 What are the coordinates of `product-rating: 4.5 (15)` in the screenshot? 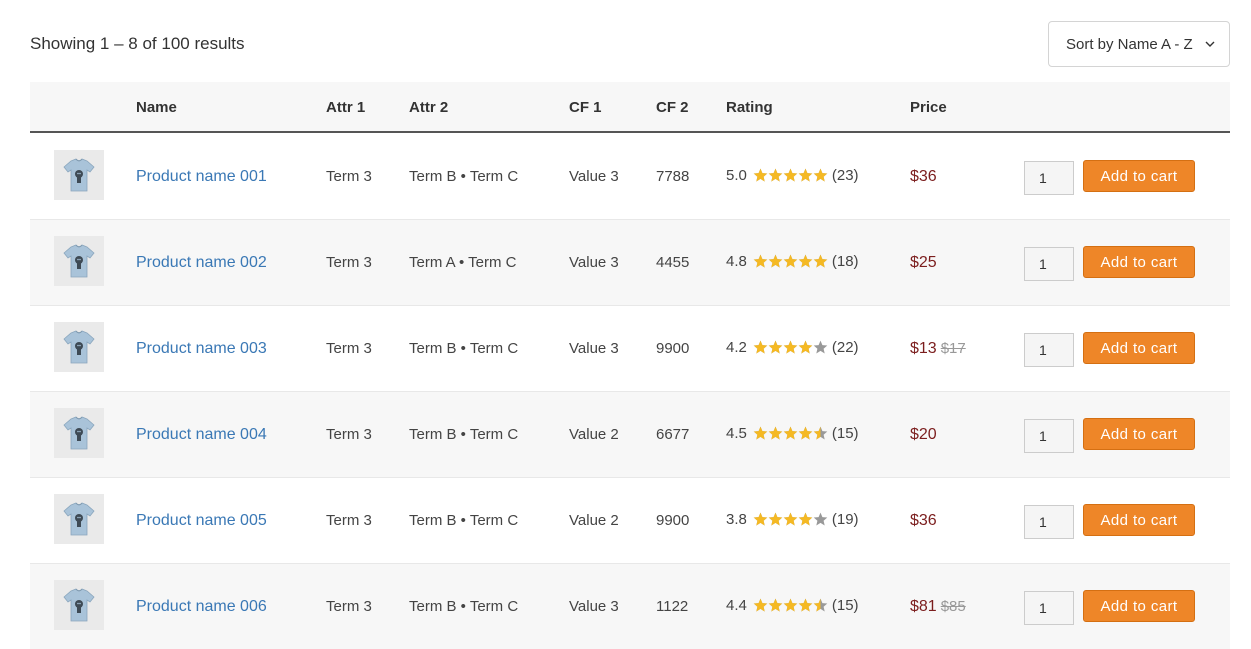 It's located at (792, 433).